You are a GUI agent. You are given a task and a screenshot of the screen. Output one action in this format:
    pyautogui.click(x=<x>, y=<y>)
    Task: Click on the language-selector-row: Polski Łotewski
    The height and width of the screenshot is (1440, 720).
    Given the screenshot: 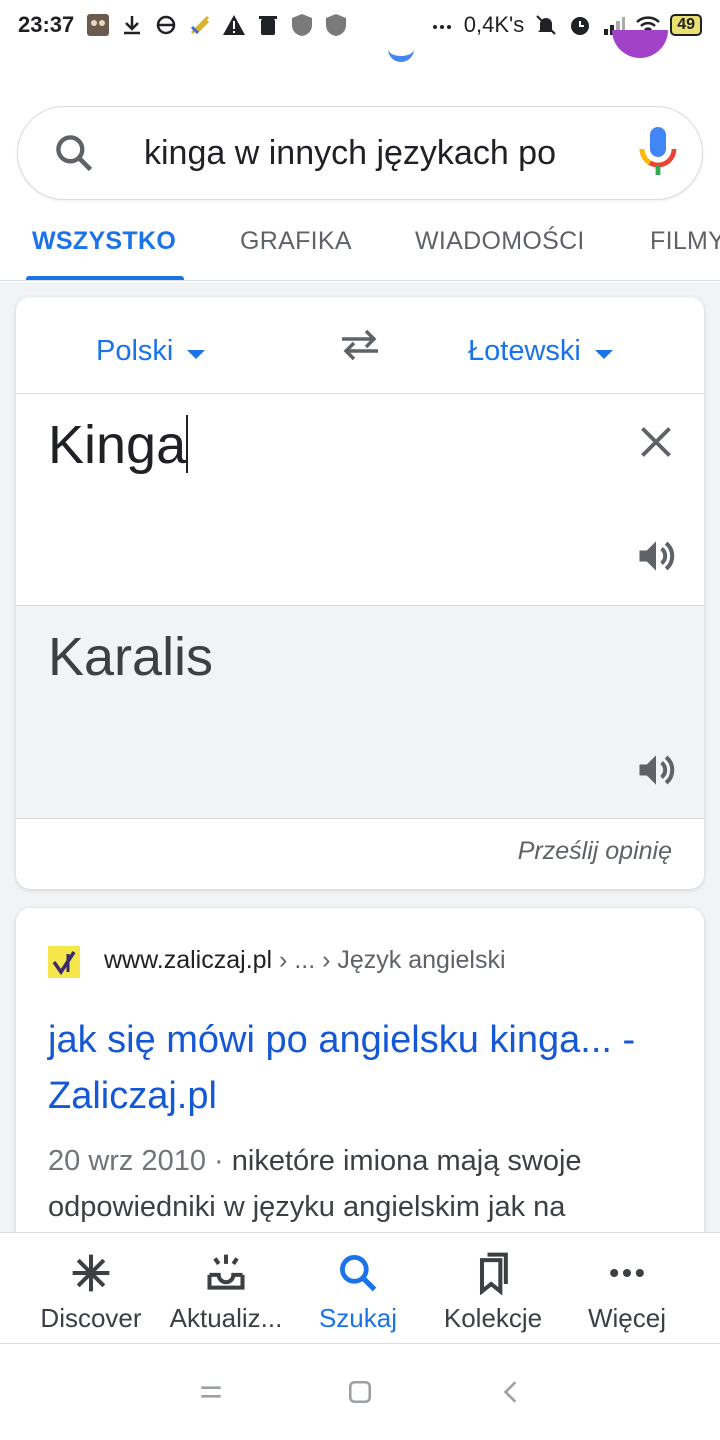 What is the action you would take?
    pyautogui.click(x=360, y=345)
    